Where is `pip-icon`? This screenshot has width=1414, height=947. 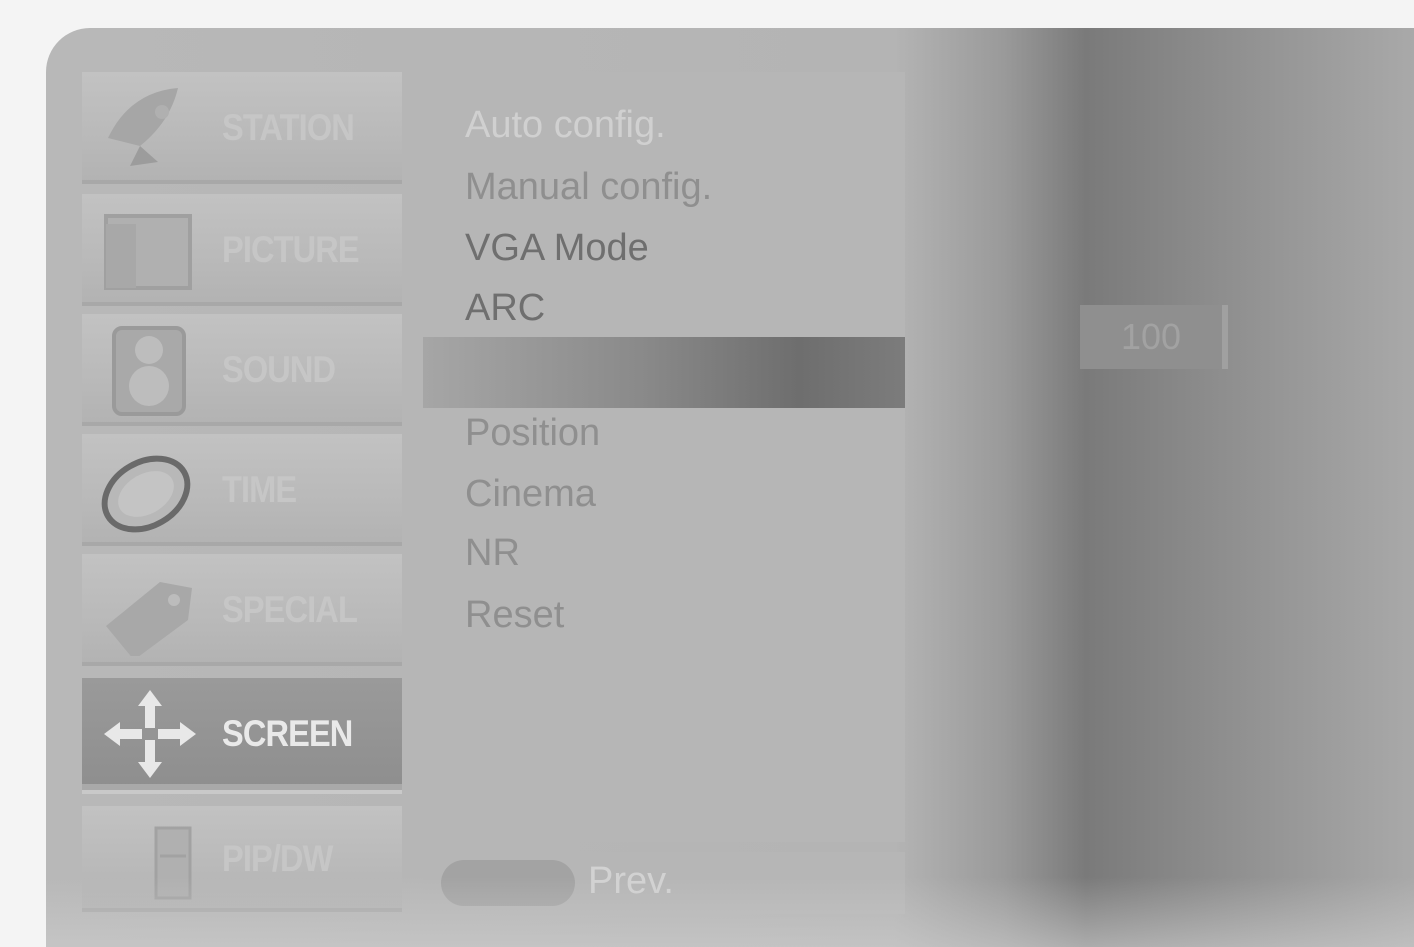 pip-icon is located at coordinates (173, 863).